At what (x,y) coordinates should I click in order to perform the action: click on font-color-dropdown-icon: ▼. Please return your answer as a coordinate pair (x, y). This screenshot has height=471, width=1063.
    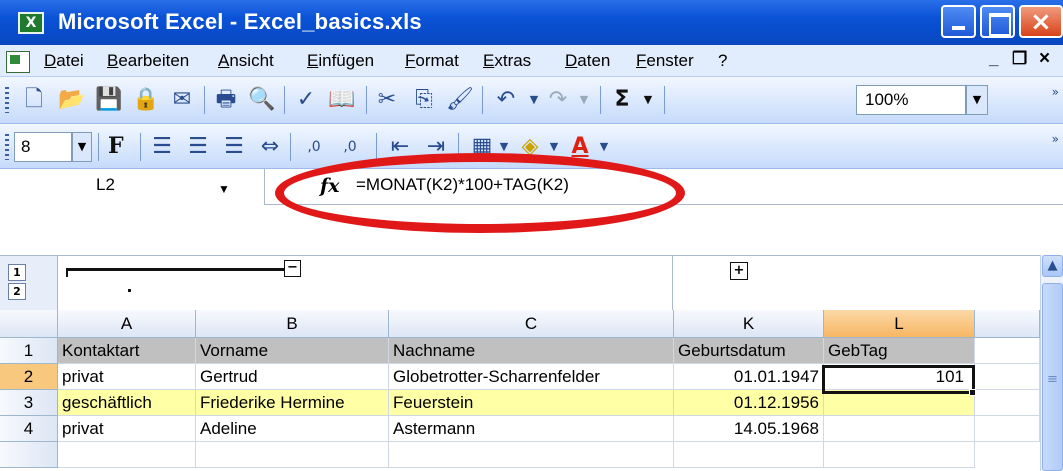
    Looking at the image, I should click on (604, 147).